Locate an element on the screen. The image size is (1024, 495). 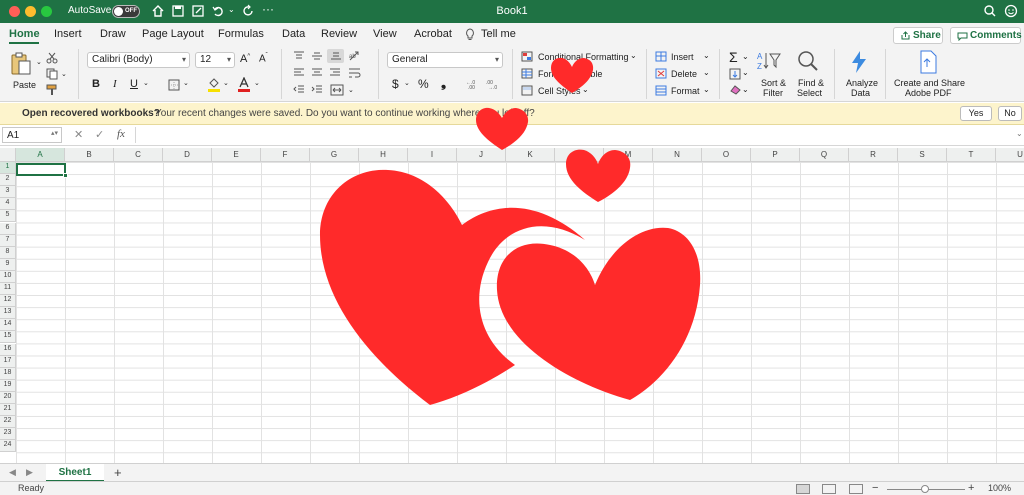
row-header-11: 11 is located at coordinates (8, 289).